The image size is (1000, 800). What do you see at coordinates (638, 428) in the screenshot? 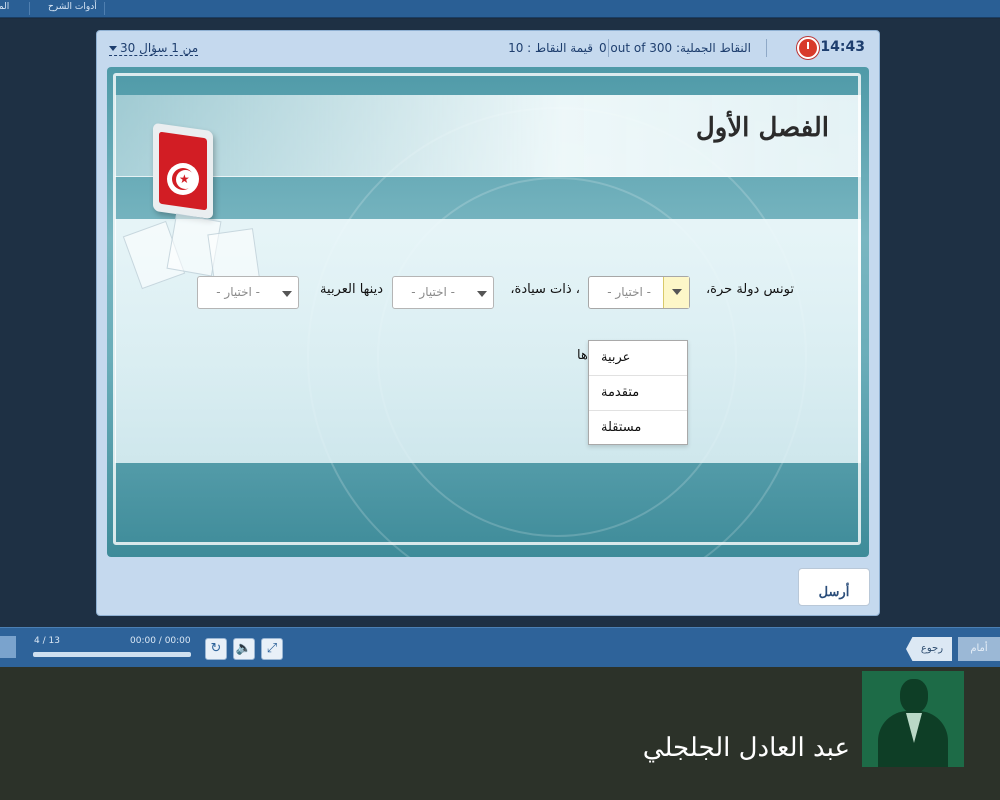
I see `dropdown-option: مستقلة` at bounding box center [638, 428].